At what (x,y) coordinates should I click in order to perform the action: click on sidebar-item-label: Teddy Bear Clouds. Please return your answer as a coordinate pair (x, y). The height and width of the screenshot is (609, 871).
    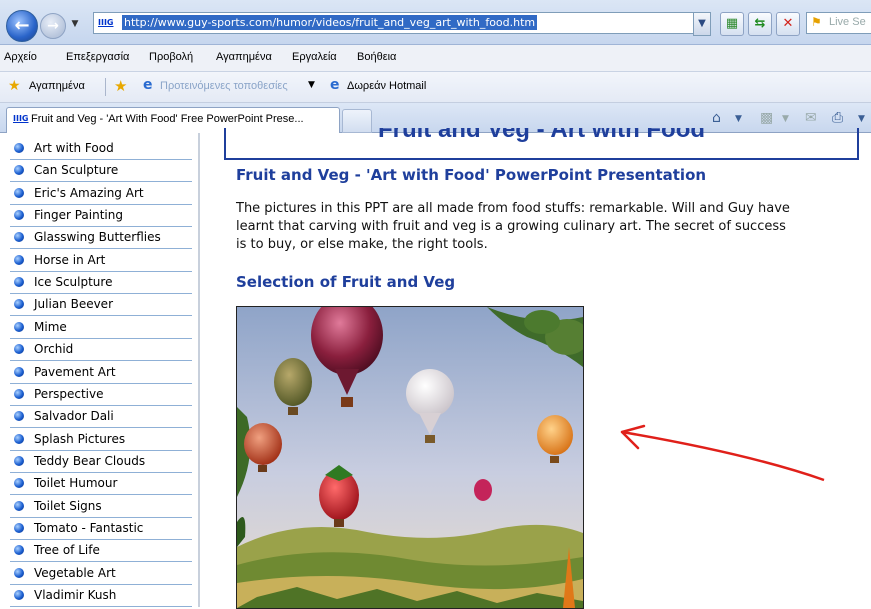
    Looking at the image, I should click on (89, 461).